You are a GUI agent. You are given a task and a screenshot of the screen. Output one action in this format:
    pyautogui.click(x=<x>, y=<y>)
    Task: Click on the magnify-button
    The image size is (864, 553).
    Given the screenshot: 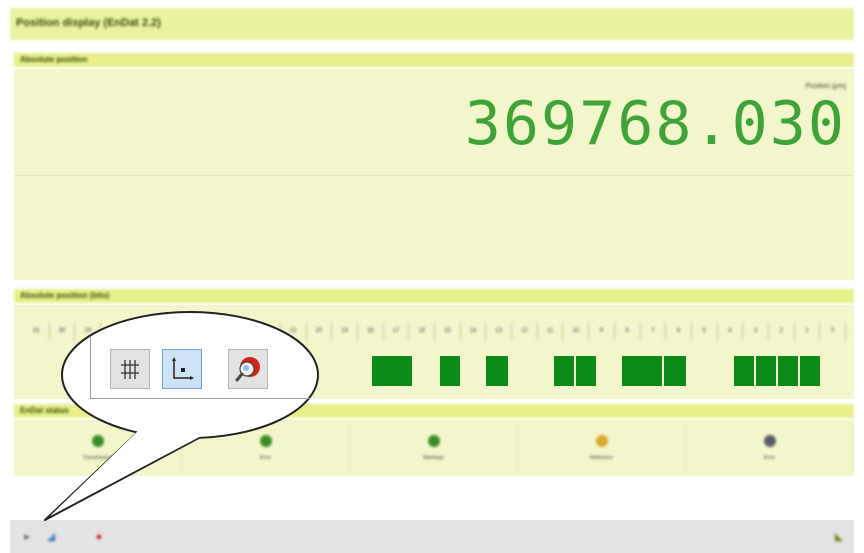 What is the action you would take?
    pyautogui.click(x=248, y=369)
    